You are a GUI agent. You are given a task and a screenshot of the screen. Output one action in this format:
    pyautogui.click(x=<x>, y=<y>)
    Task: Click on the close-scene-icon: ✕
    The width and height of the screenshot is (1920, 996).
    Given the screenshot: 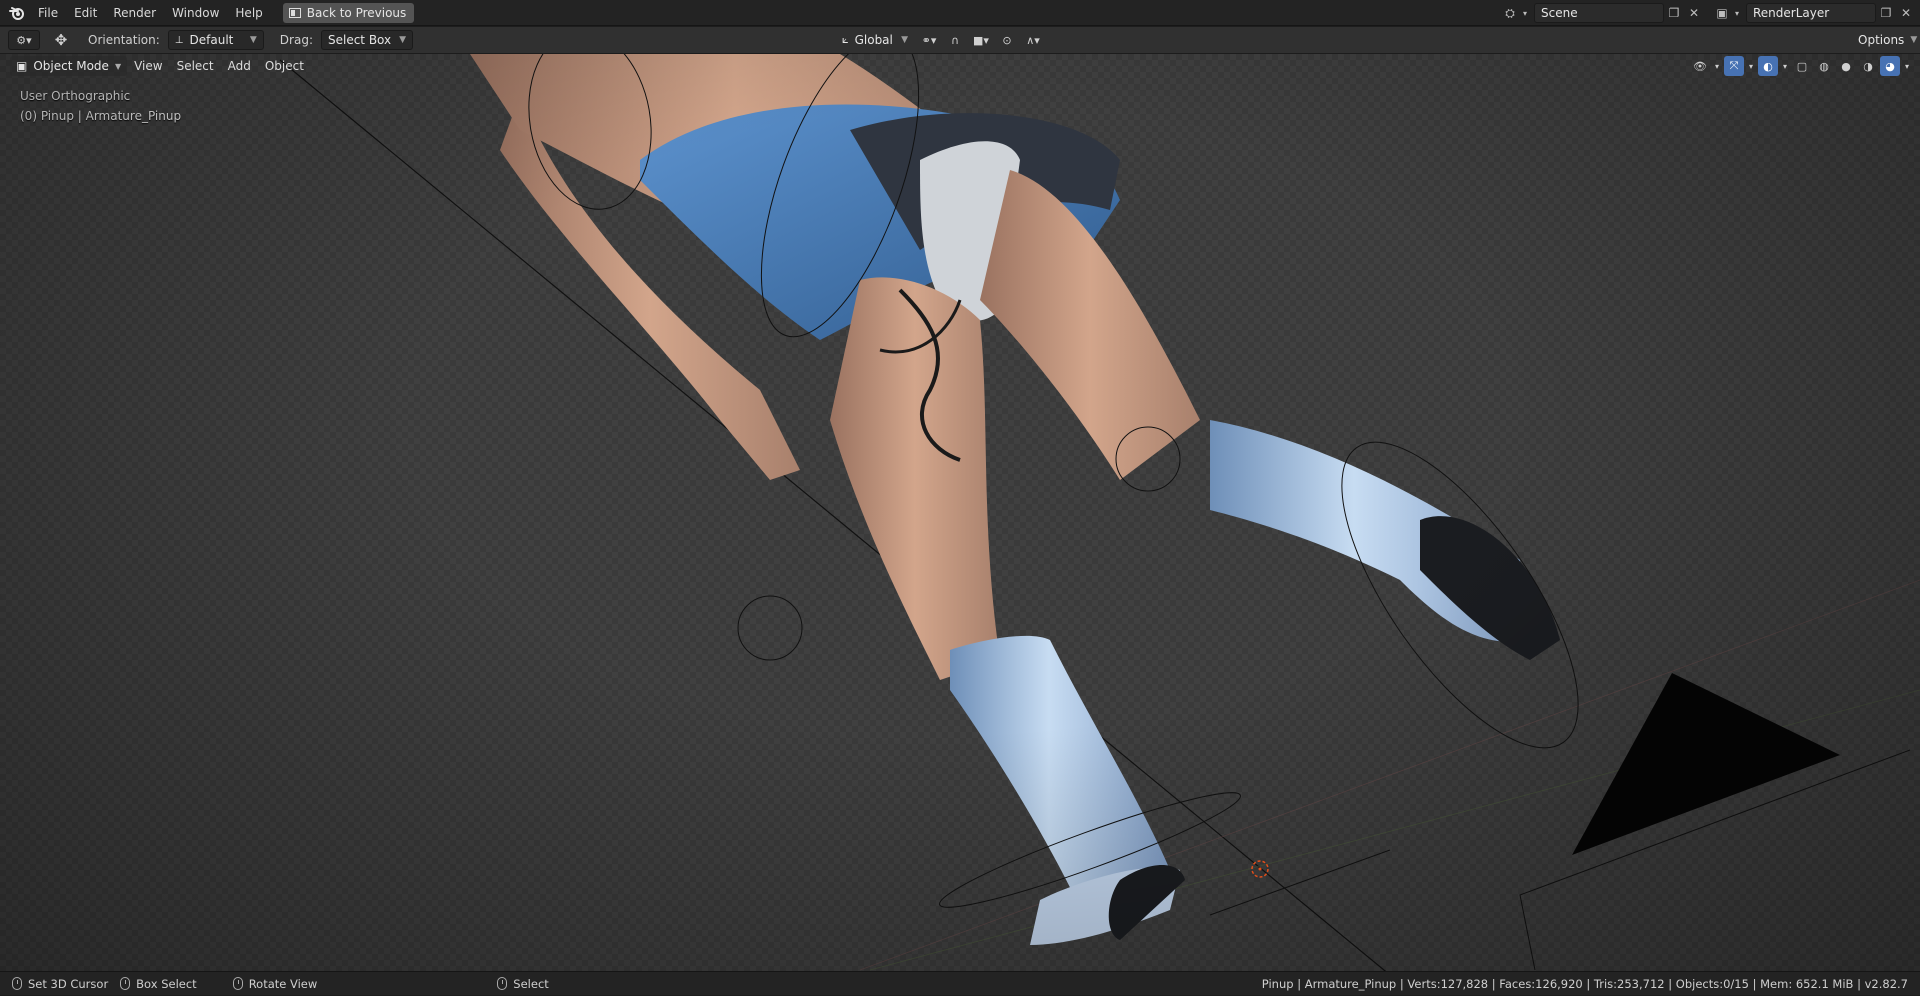 What is the action you would take?
    pyautogui.click(x=1694, y=13)
    